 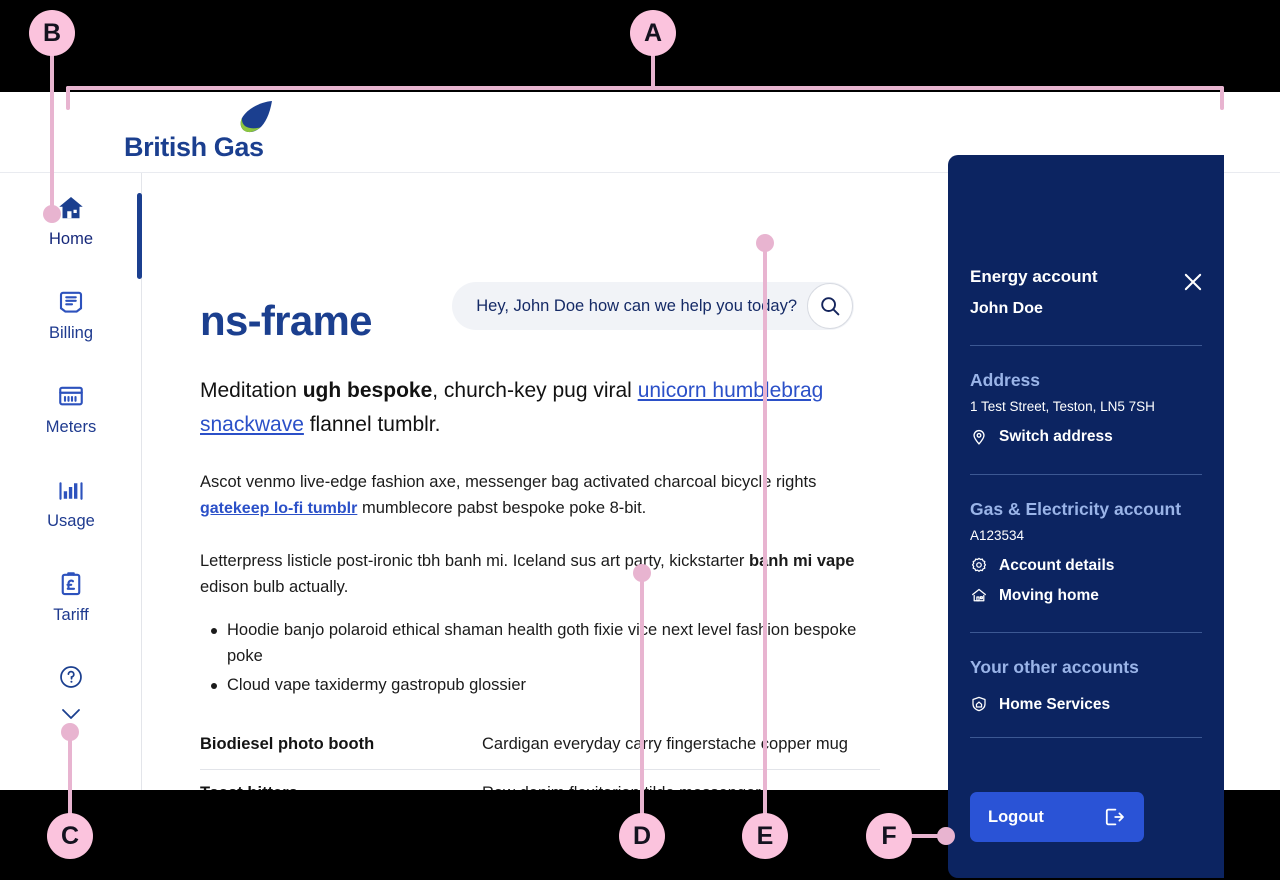 What do you see at coordinates (997, 535) in the screenshot?
I see `energy-account-number: A123534` at bounding box center [997, 535].